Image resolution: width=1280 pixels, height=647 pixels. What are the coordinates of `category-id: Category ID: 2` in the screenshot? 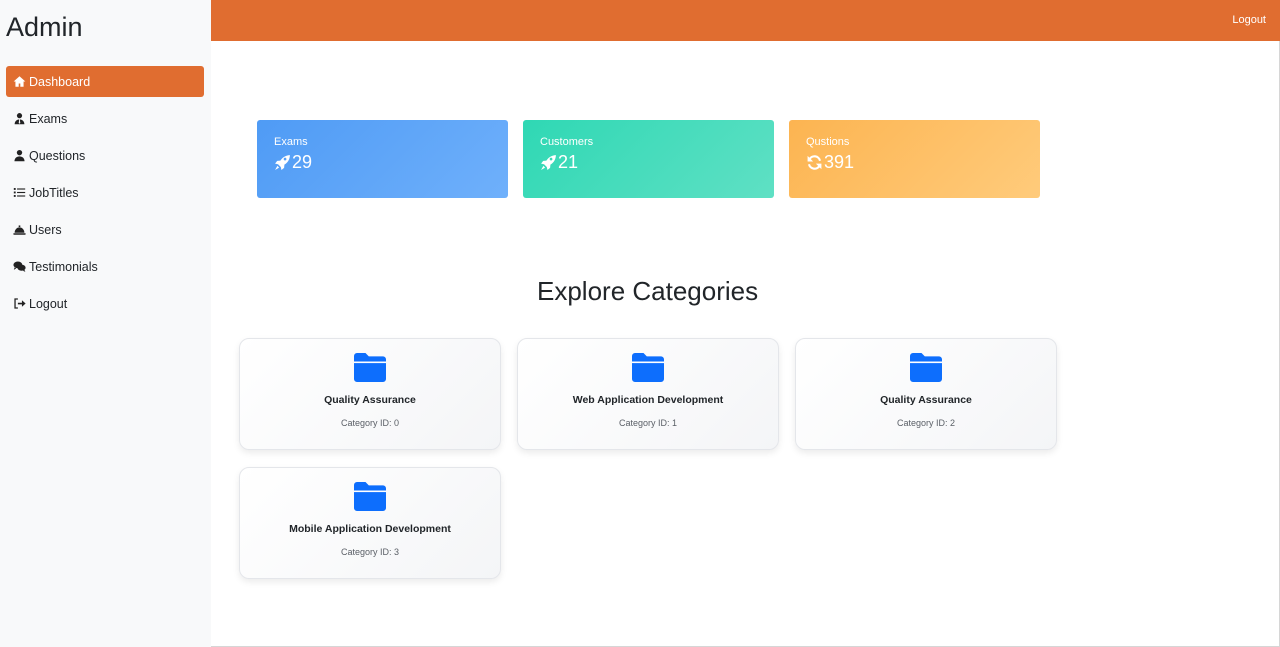 It's located at (926, 423).